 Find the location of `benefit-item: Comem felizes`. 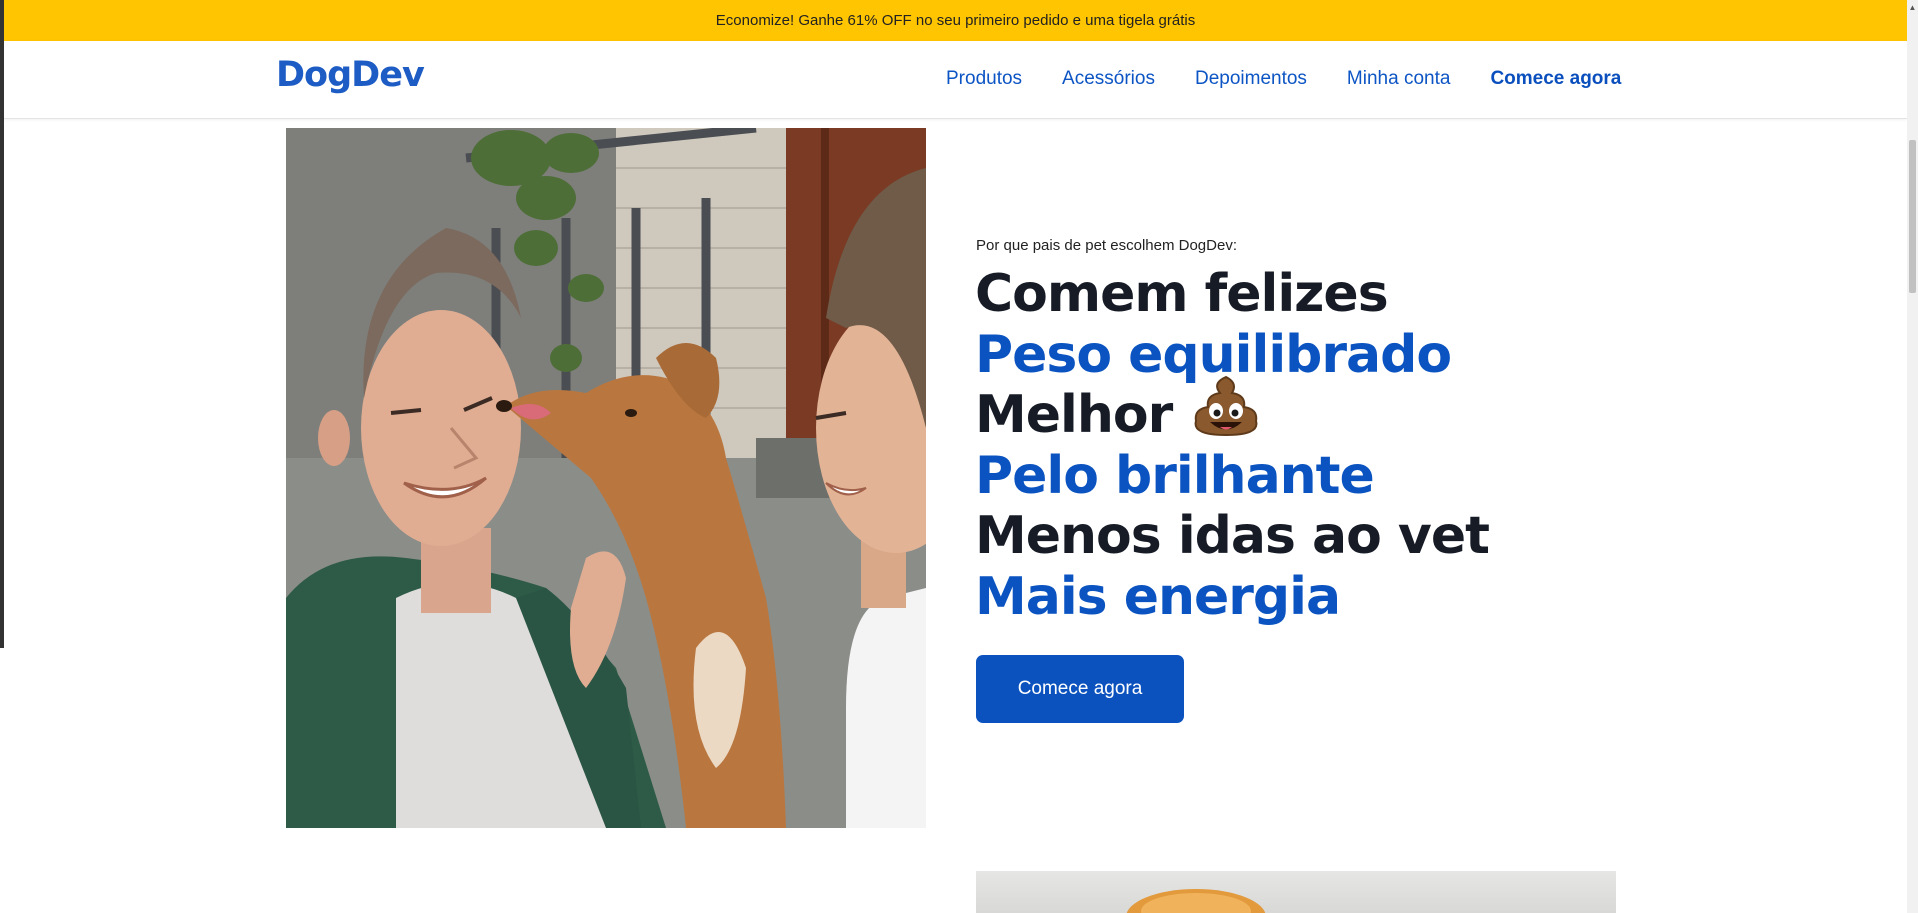

benefit-item: Comem felizes is located at coordinates (1232, 294).